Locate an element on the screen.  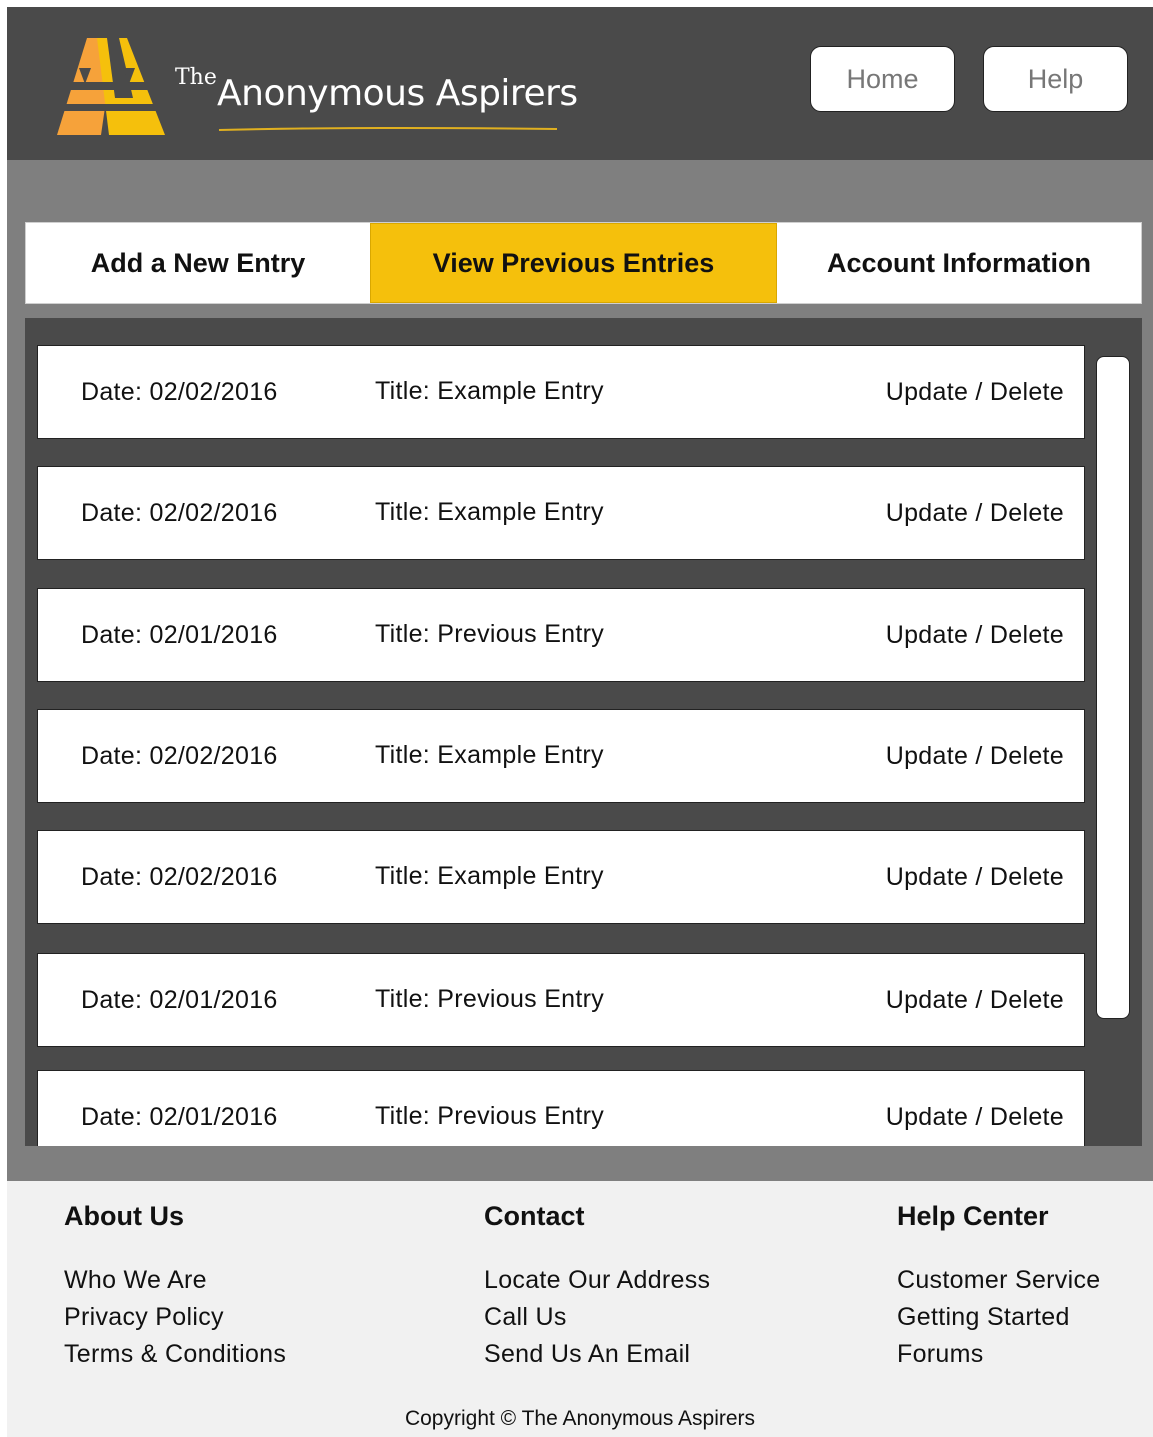
footer-heading-about: About Us is located at coordinates (124, 1216).